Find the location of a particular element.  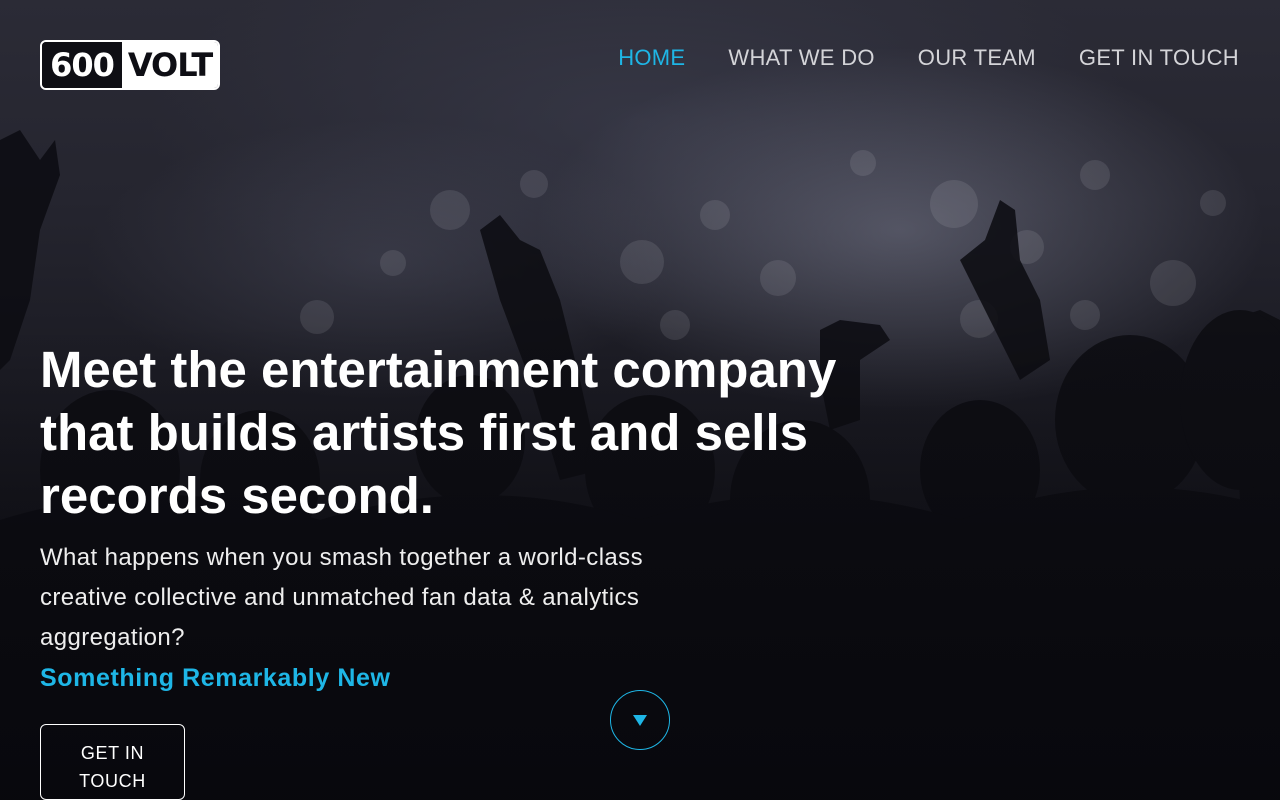

nav-item-what-we-do: WHAT WE DO is located at coordinates (801, 58).